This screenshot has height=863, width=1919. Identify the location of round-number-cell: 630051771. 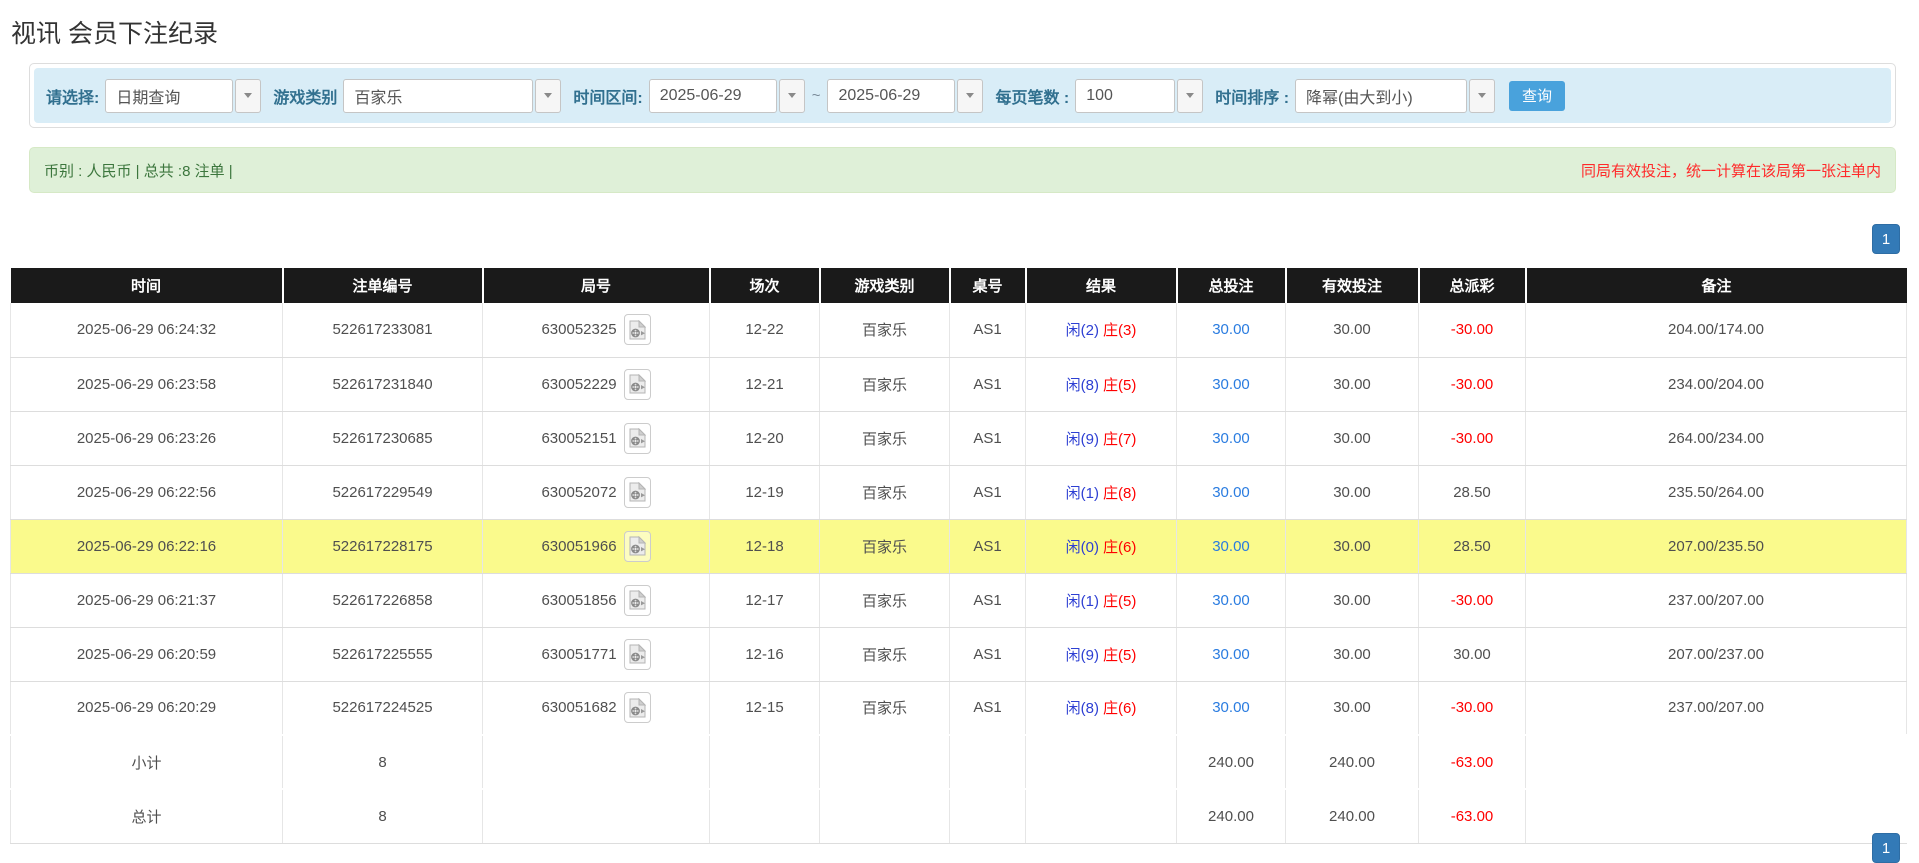
(596, 654).